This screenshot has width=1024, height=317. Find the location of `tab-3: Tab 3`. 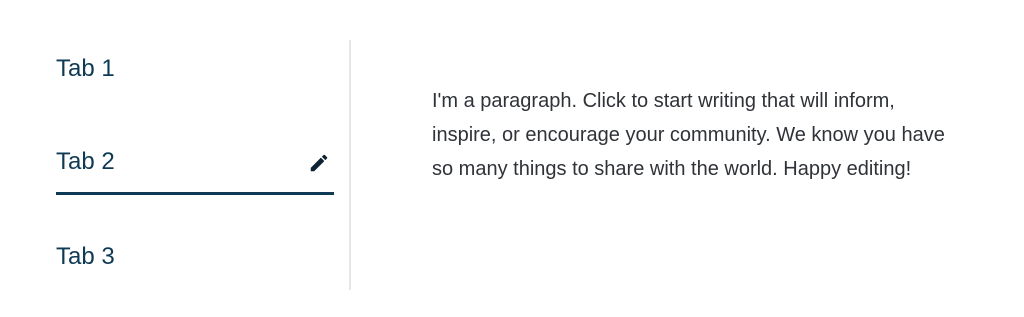

tab-3: Tab 3 is located at coordinates (195, 258).